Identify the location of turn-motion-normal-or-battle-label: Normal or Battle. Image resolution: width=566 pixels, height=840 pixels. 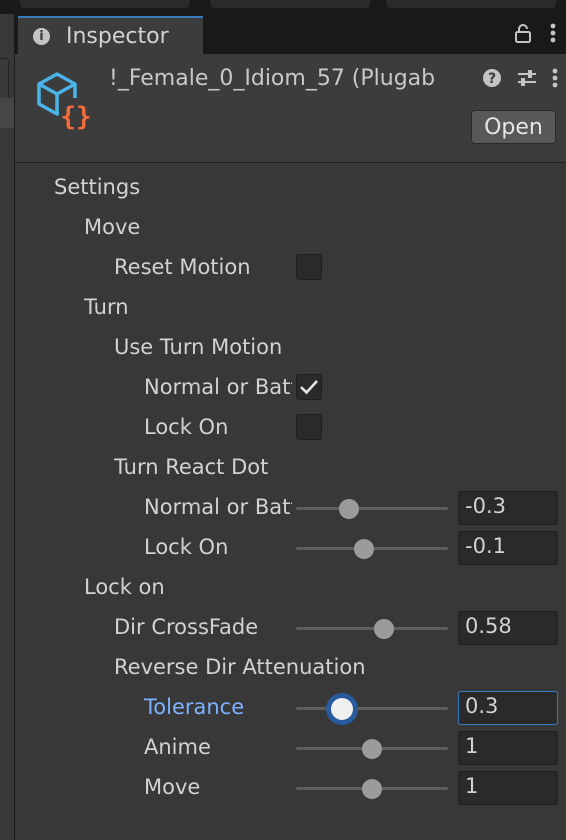
(218, 387).